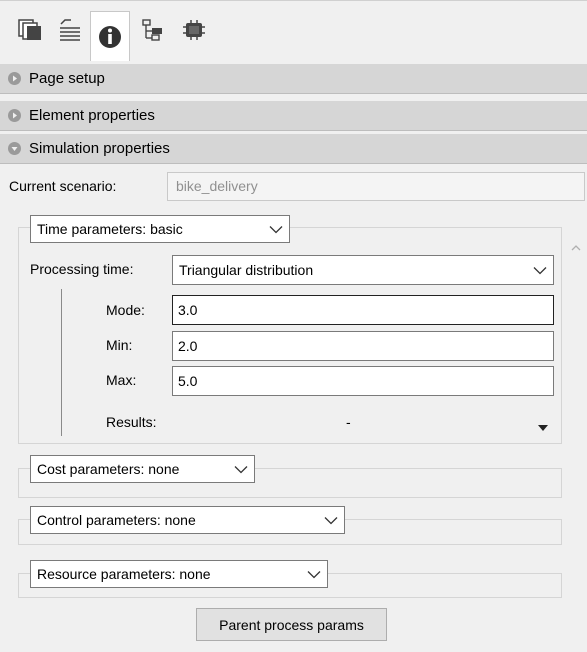  What do you see at coordinates (99, 148) in the screenshot?
I see `section-label: Simulation properties` at bounding box center [99, 148].